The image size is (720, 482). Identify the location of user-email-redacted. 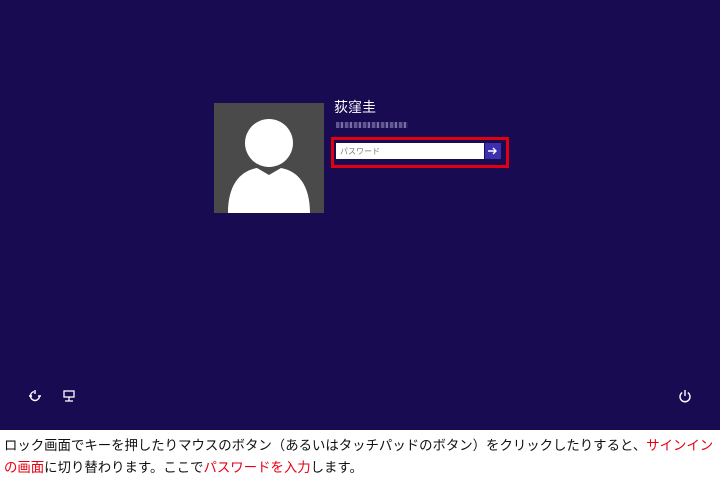
(372, 125).